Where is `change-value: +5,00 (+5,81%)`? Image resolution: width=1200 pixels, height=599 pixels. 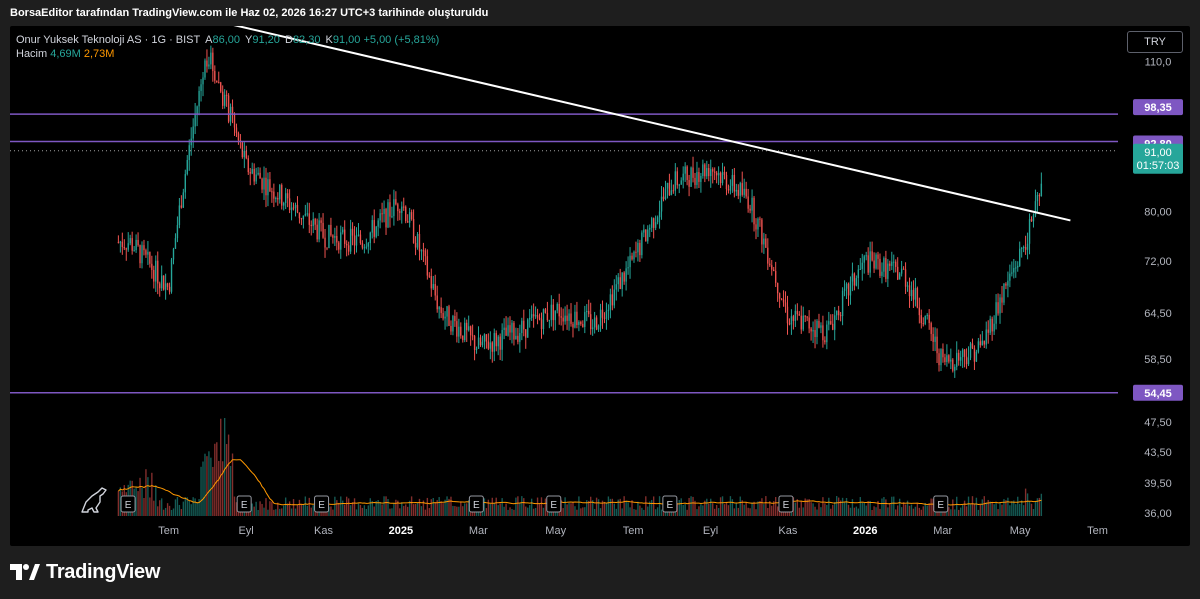
change-value: +5,00 (+5,81%) is located at coordinates (401, 40).